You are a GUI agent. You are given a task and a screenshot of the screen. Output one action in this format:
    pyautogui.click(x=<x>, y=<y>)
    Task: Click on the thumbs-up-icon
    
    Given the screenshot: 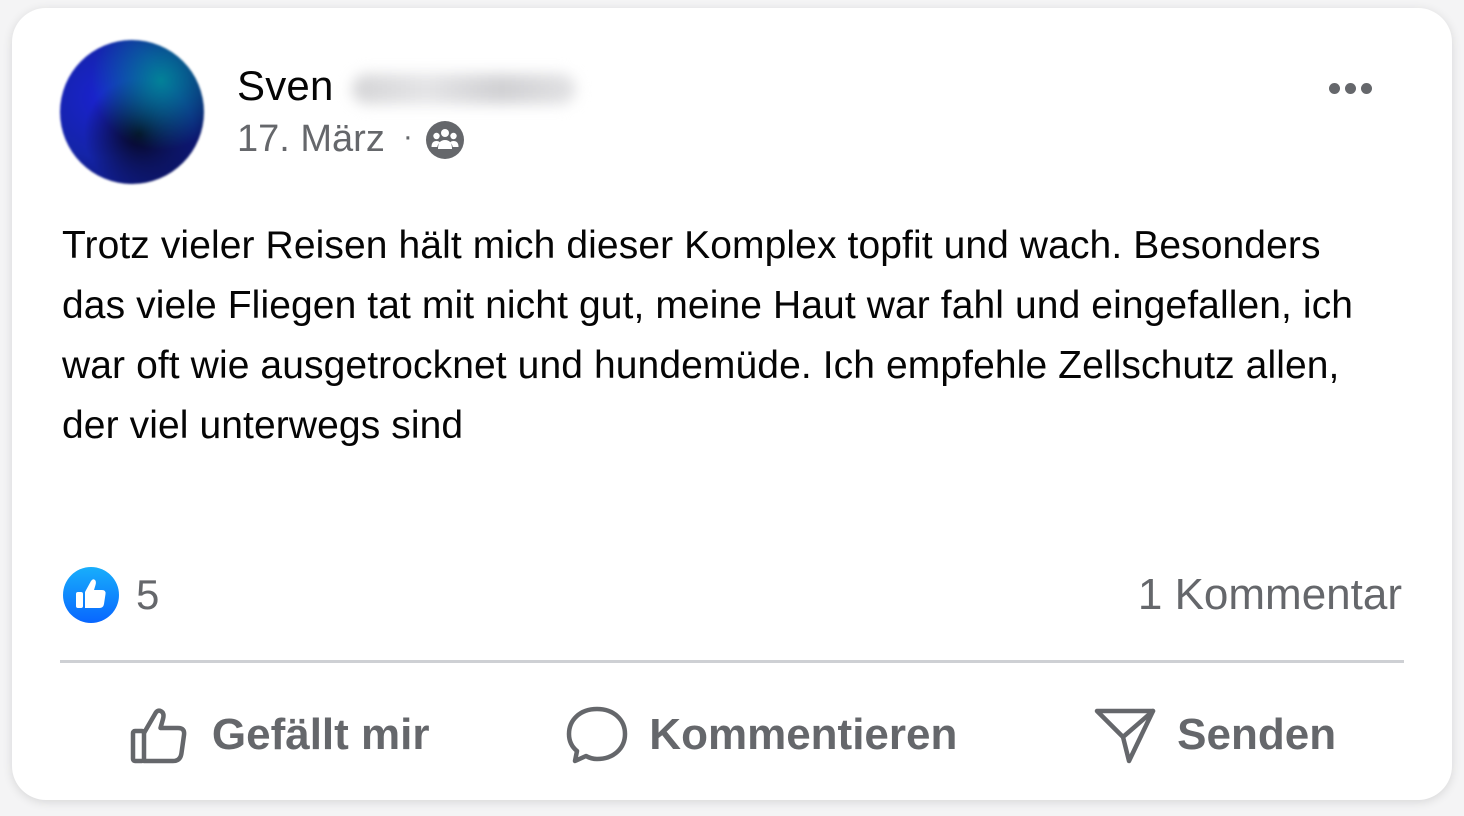 What is the action you would take?
    pyautogui.click(x=158, y=736)
    